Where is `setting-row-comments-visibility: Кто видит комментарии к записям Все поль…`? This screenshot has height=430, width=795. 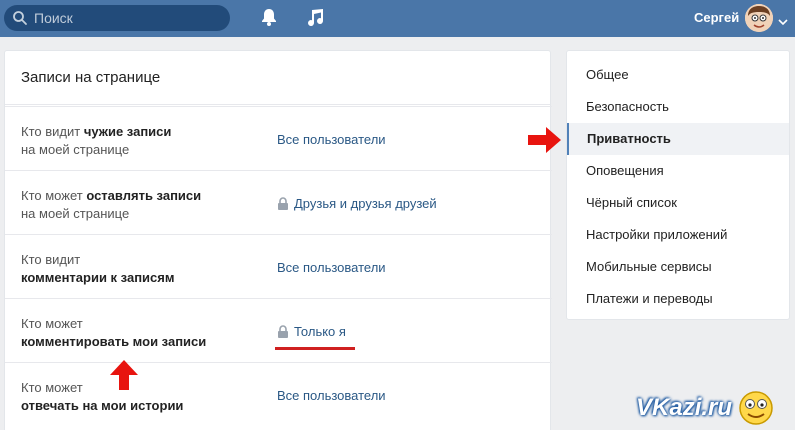
setting-row-comments-visibility: Кто видит комментарии к записям Все поль… is located at coordinates (278, 266).